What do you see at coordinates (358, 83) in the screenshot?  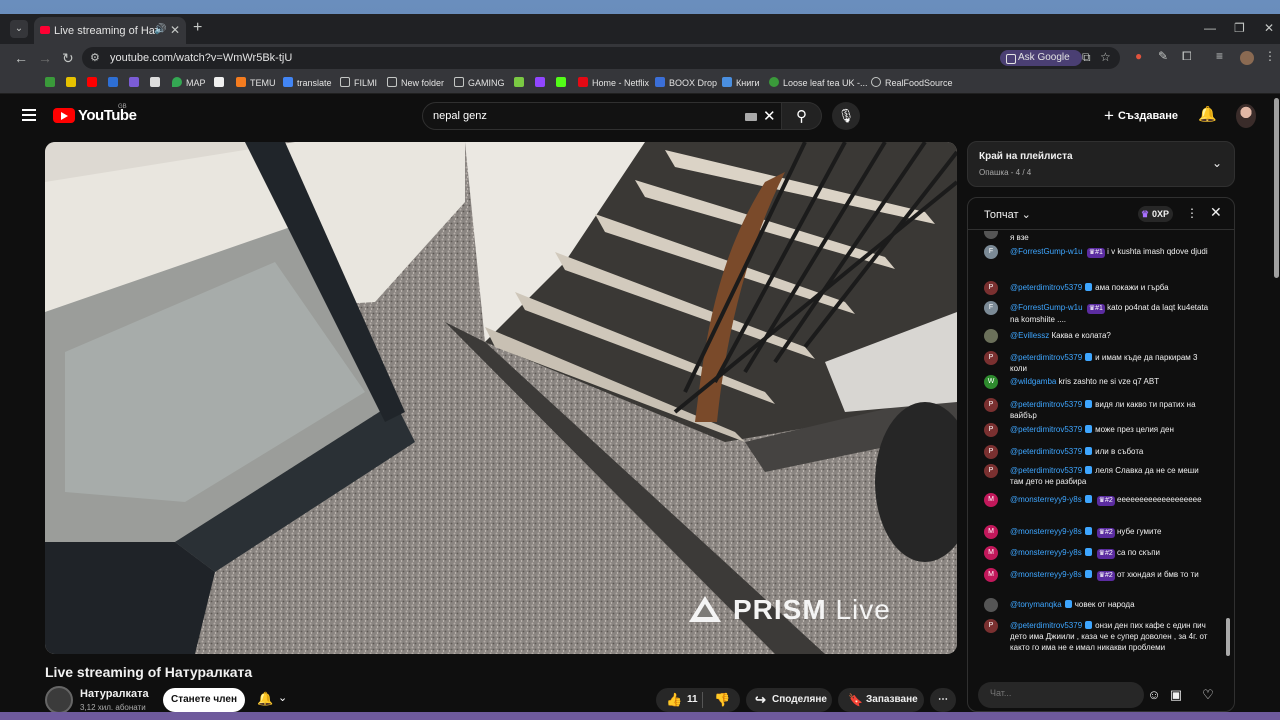 I see `bookmark-filmi: FILMI` at bounding box center [358, 83].